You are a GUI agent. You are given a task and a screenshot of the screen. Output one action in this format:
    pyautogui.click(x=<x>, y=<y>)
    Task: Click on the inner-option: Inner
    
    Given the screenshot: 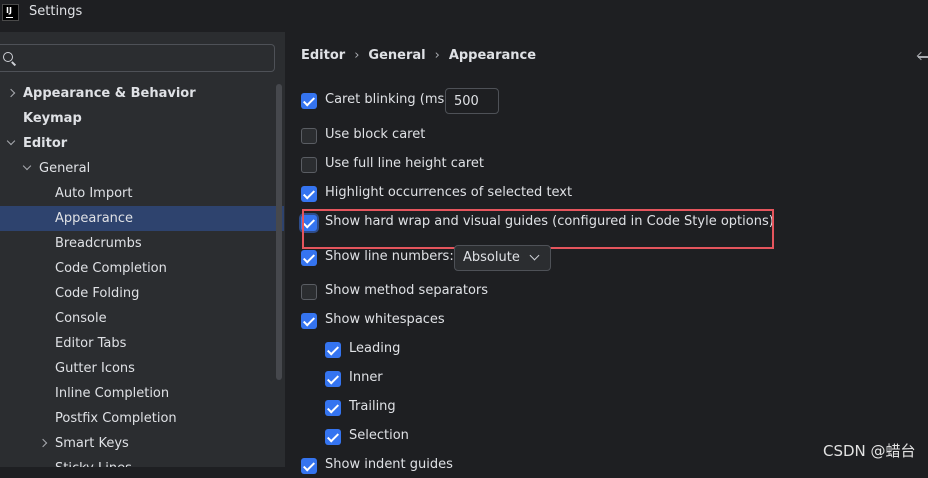 What is the action you would take?
    pyautogui.click(x=385, y=380)
    